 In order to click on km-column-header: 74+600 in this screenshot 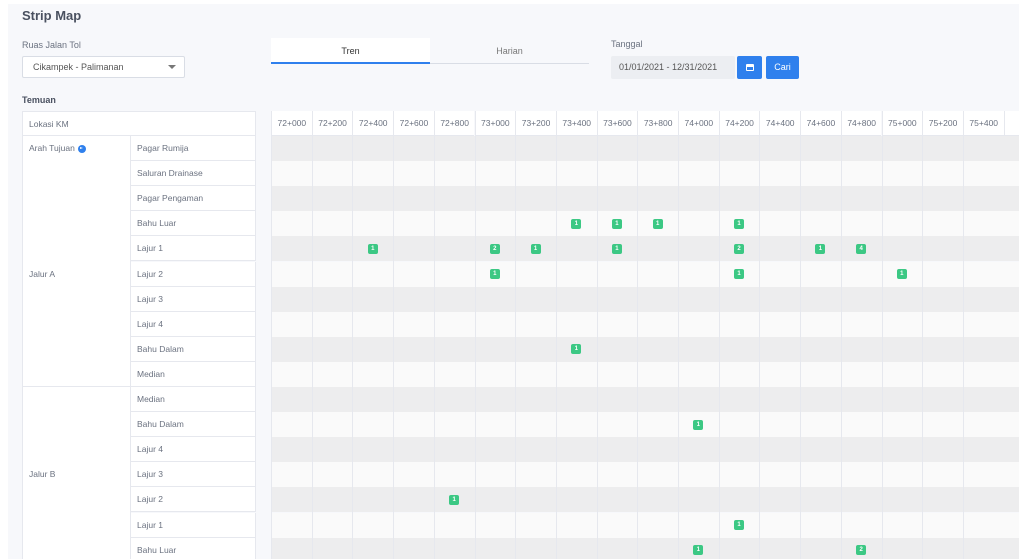, I will do `click(820, 123)`.